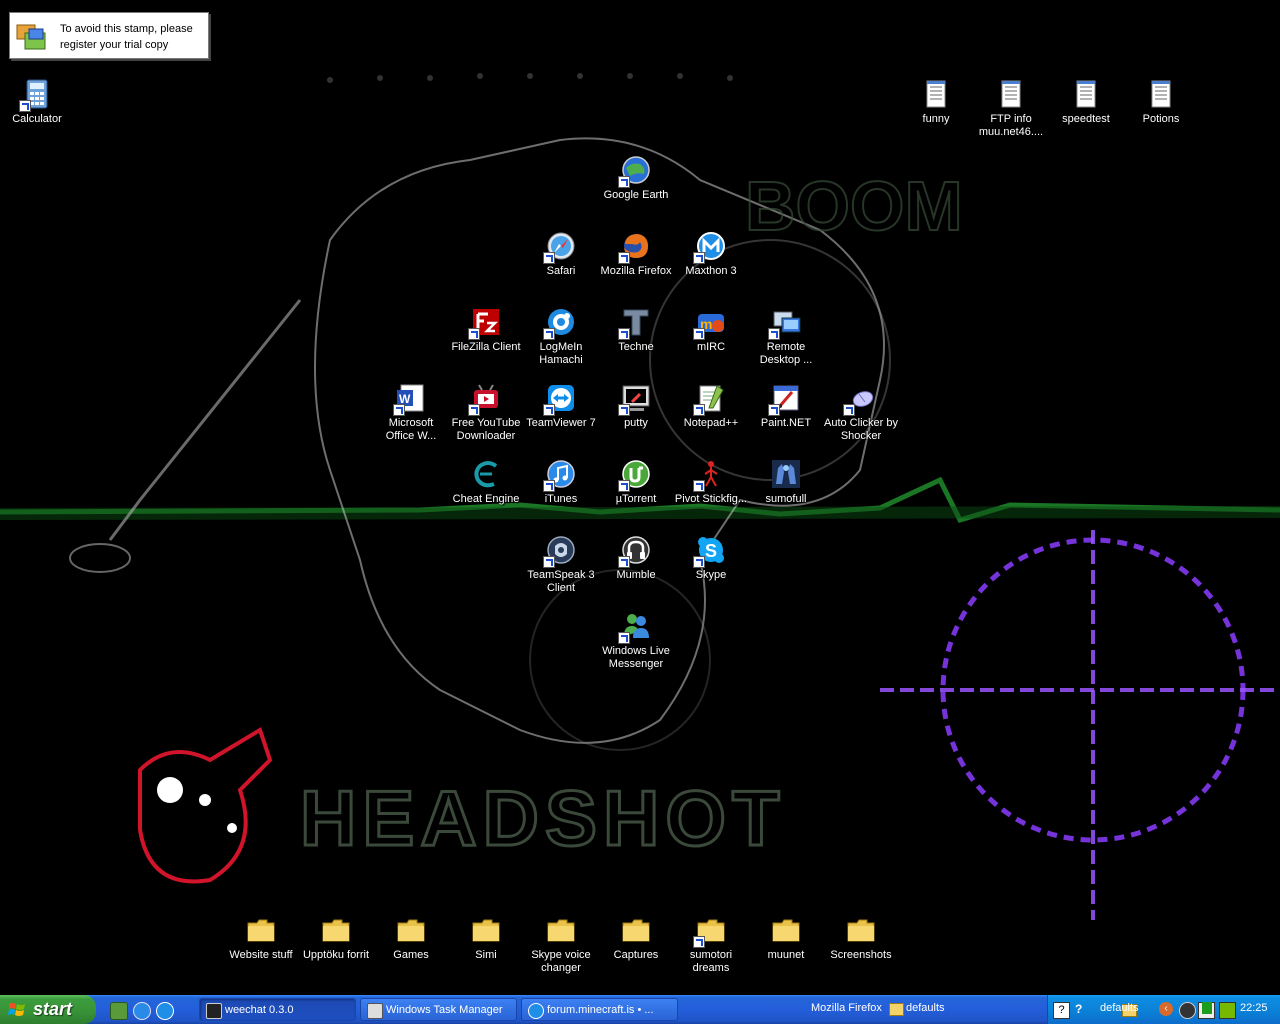 Image resolution: width=1280 pixels, height=1024 pixels. What do you see at coordinates (636, 271) in the screenshot?
I see `icon-label: Mozilla Firefox` at bounding box center [636, 271].